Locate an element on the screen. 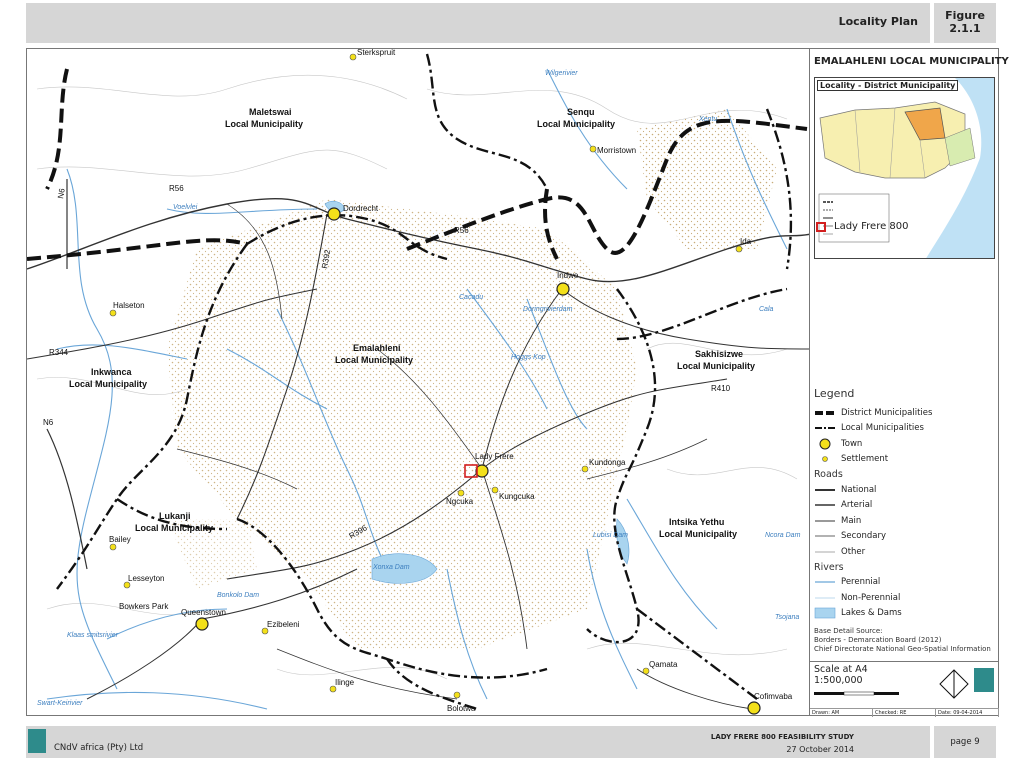  town-dordrecht is located at coordinates (334, 214).